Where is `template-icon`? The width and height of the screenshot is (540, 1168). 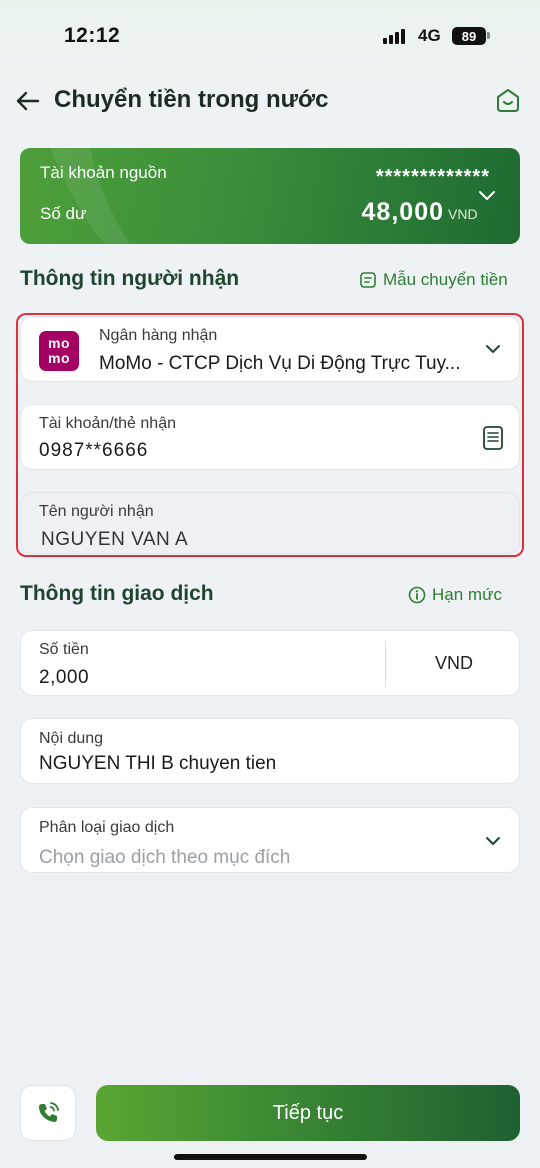 template-icon is located at coordinates (368, 280).